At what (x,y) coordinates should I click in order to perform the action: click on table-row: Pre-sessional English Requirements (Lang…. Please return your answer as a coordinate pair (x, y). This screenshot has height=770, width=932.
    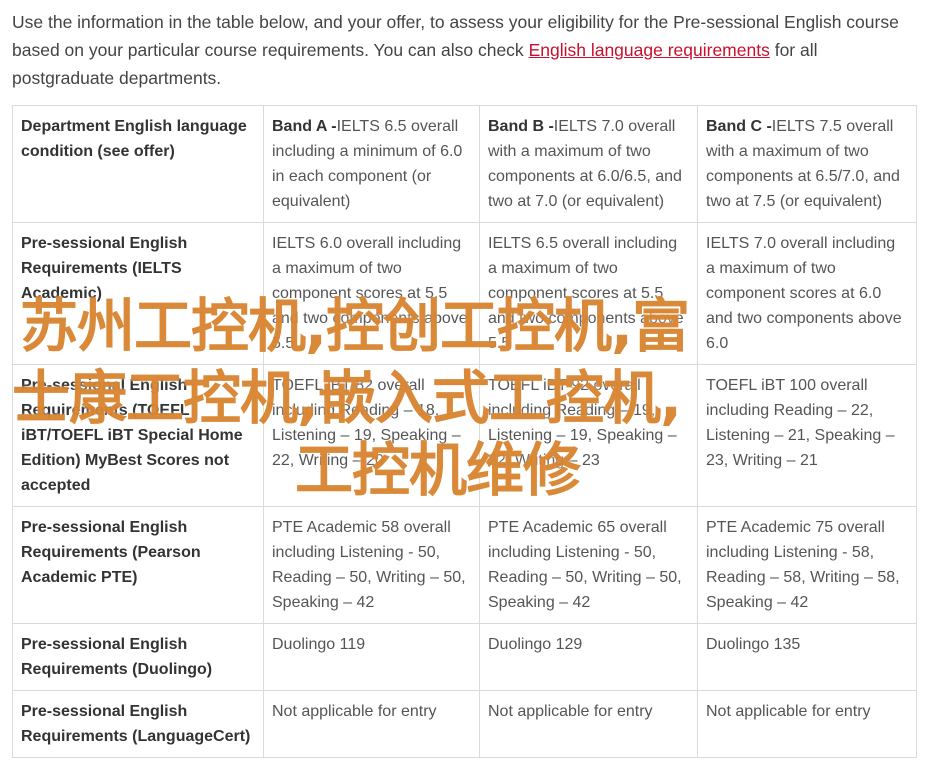
    Looking at the image, I should click on (464, 724).